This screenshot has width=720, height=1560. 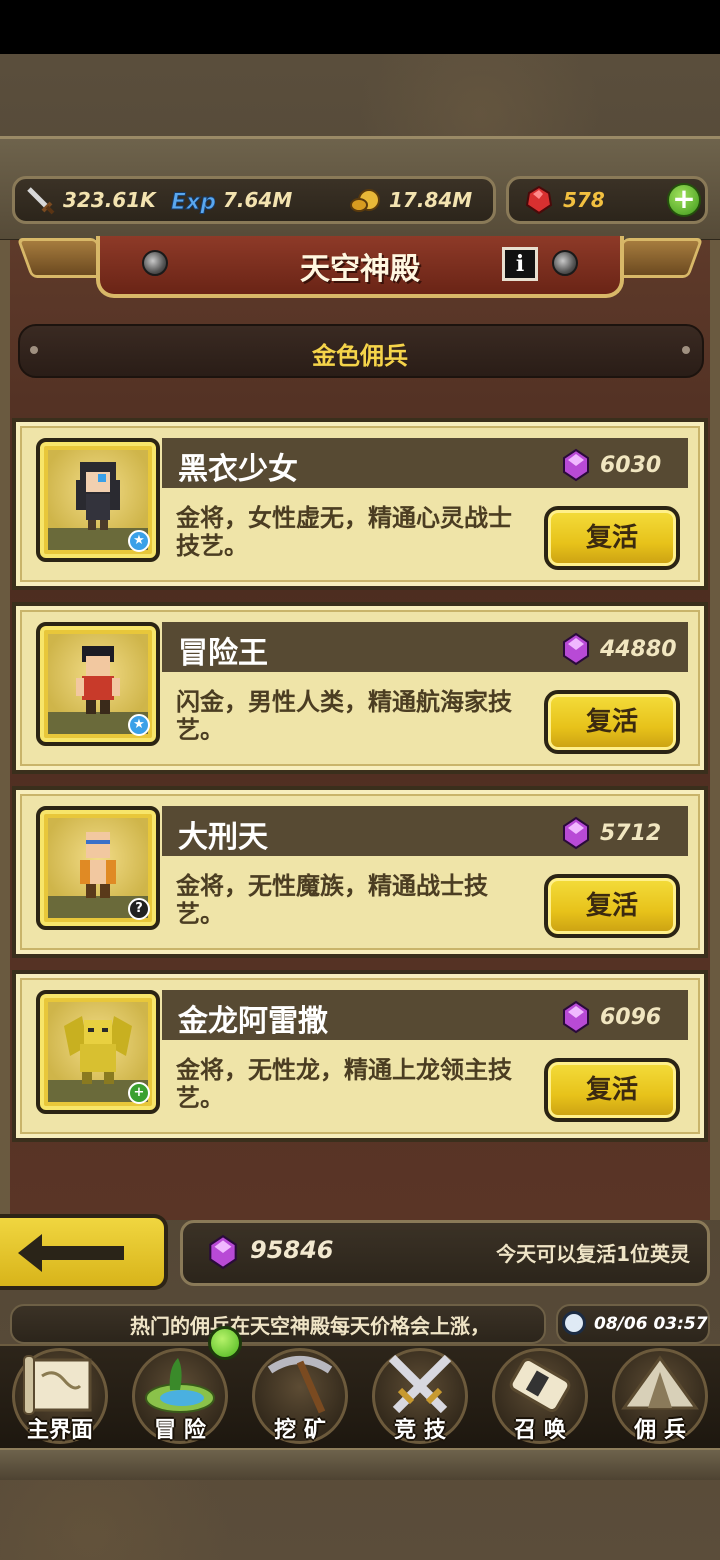 What do you see at coordinates (360, 269) in the screenshot?
I see `page-title: 天空神殿` at bounding box center [360, 269].